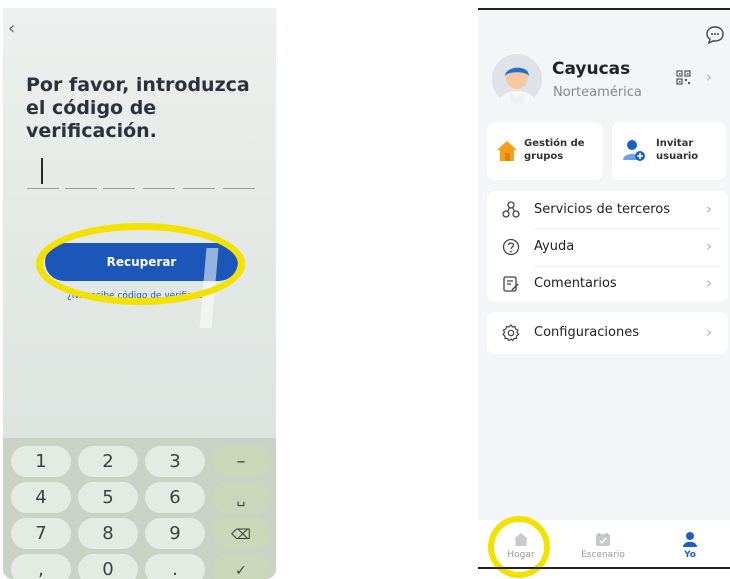 The height and width of the screenshot is (579, 730). What do you see at coordinates (175, 497) in the screenshot?
I see `key-6: 6` at bounding box center [175, 497].